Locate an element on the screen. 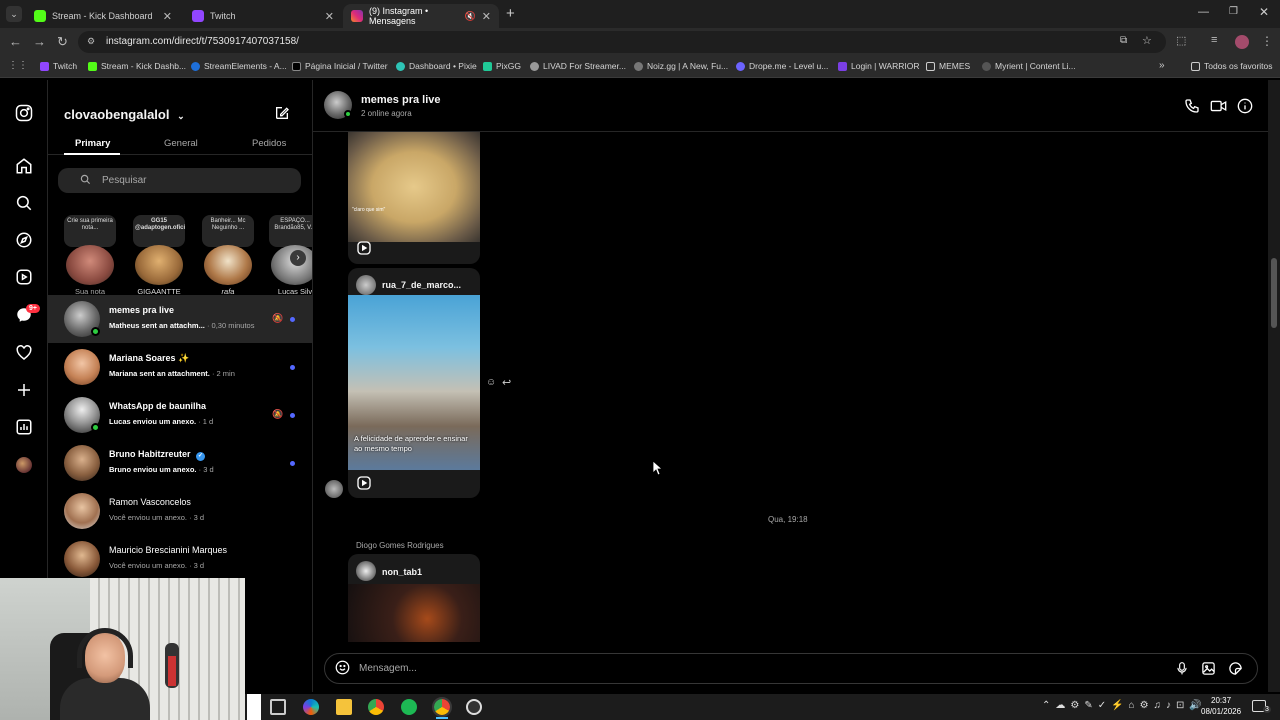 Image resolution: width=1280 pixels, height=720 pixels. reply-icon: ↩ is located at coordinates (506, 382).